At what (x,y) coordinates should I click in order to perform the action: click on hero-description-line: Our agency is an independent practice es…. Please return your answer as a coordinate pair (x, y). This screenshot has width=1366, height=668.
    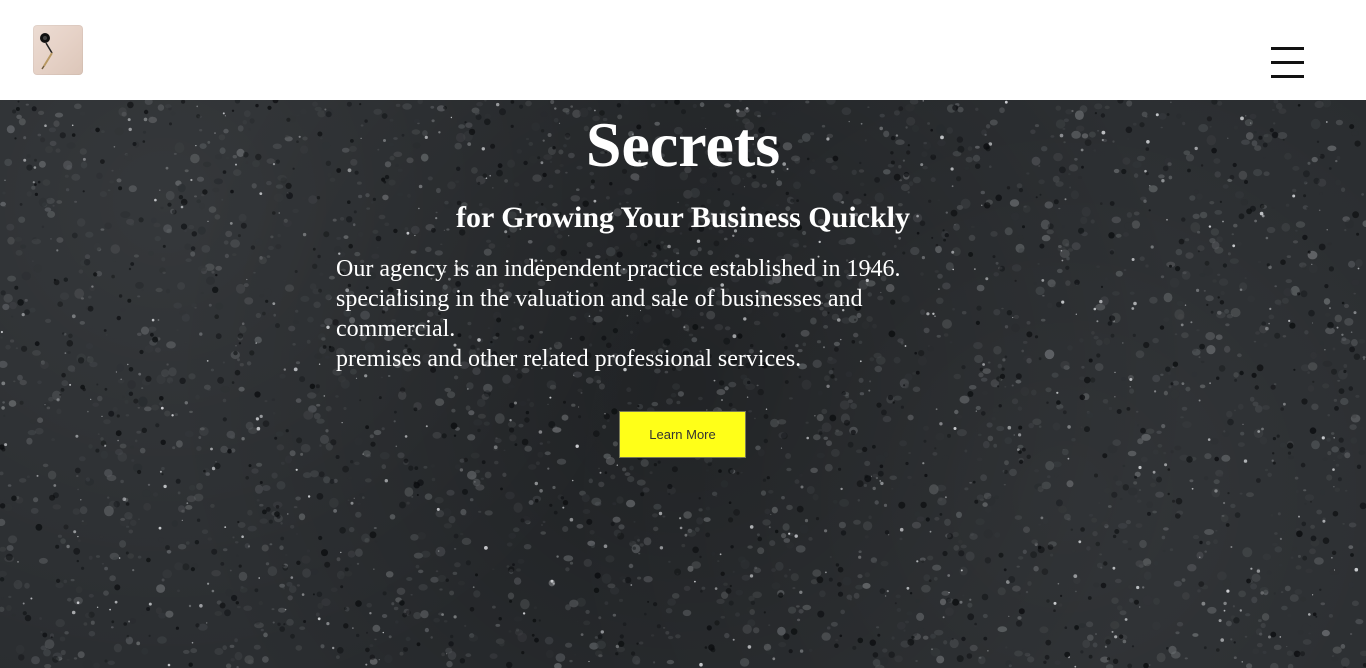
    Looking at the image, I should click on (618, 269).